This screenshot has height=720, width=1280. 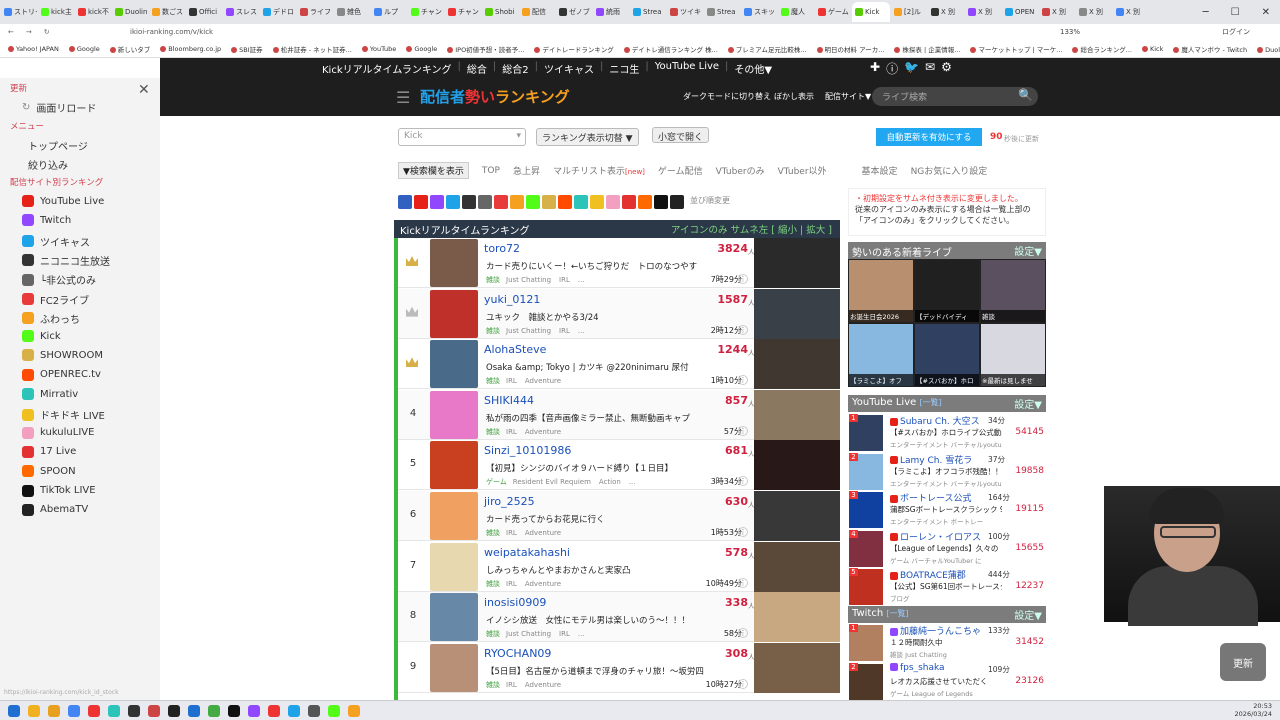 What do you see at coordinates (880, 170) in the screenshot?
I see `basic-settings-link: 基本設定` at bounding box center [880, 170].